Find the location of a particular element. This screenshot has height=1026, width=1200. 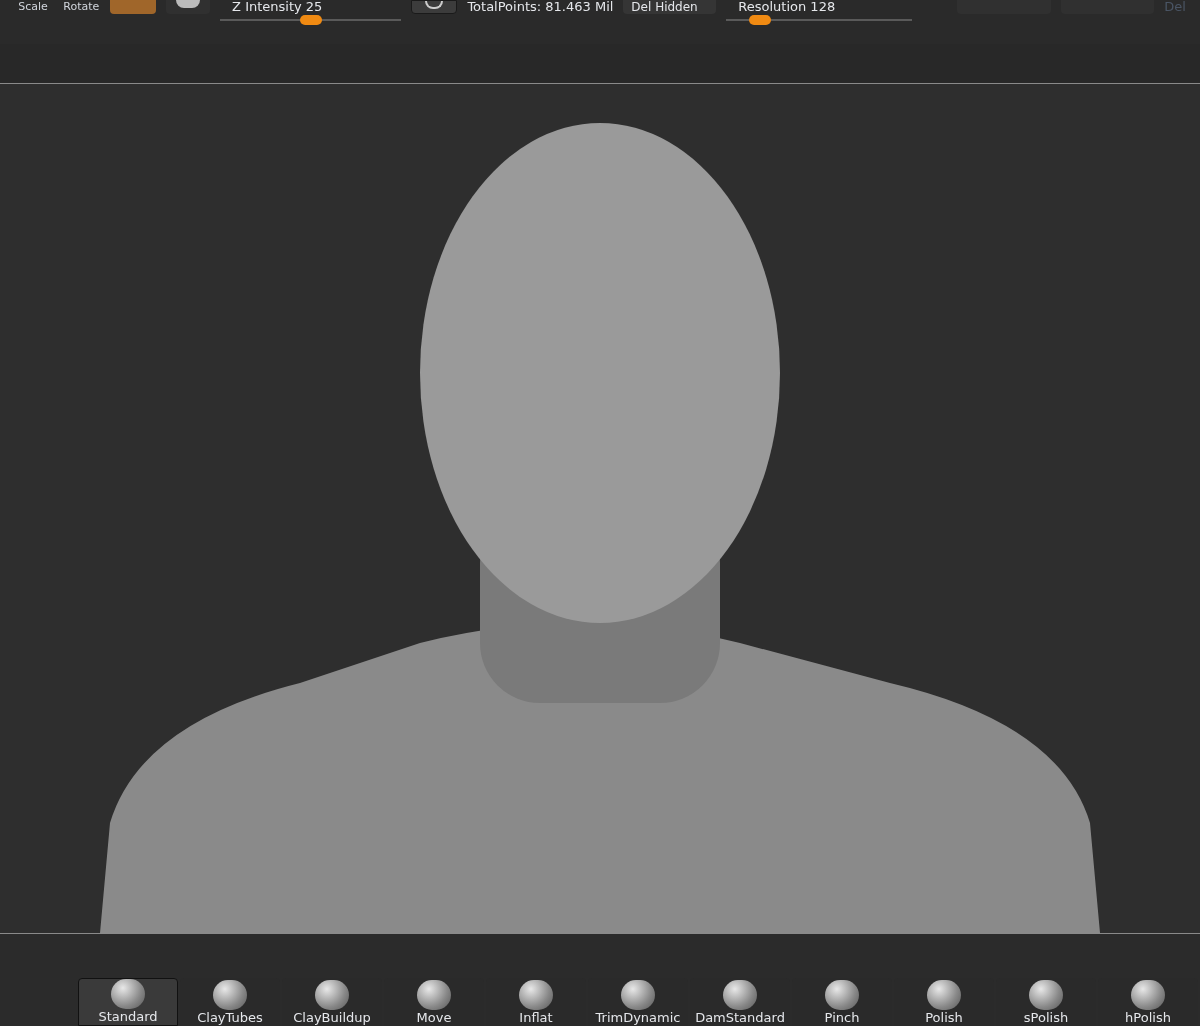

tool-label: Rotate is located at coordinates (81, 7).